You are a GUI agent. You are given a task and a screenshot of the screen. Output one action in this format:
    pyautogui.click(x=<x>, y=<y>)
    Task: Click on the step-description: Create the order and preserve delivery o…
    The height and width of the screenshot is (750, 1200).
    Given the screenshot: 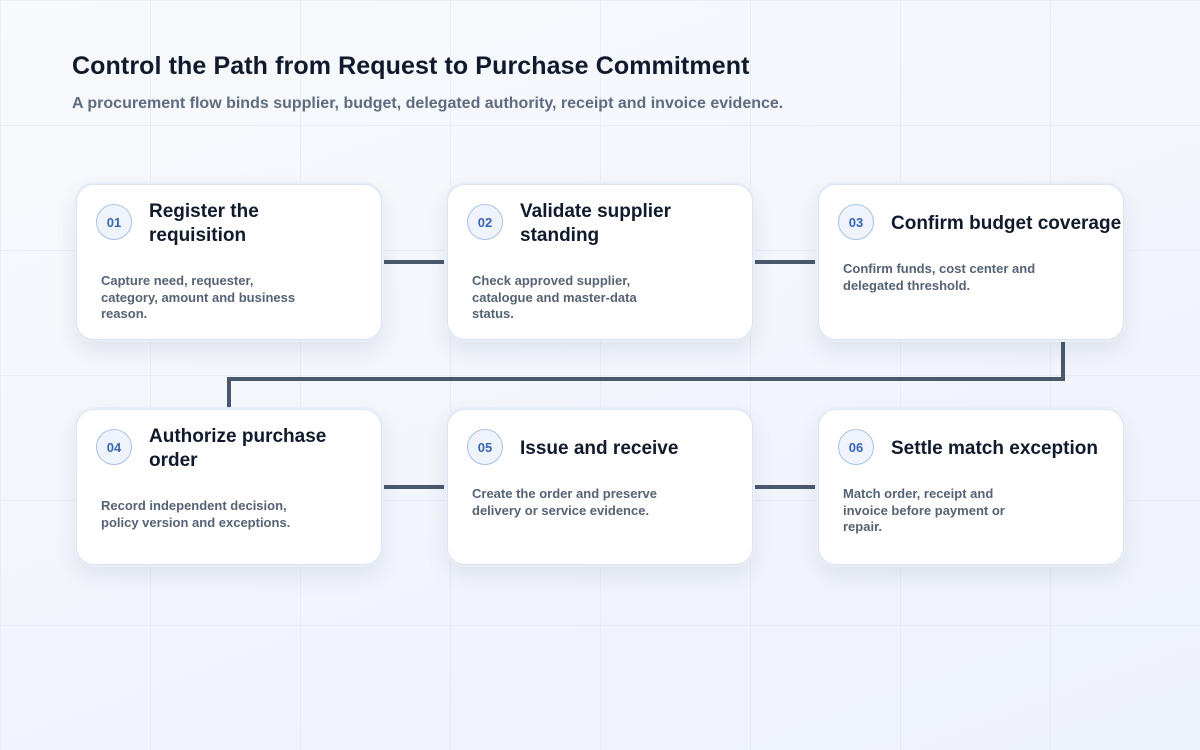 What is the action you would take?
    pyautogui.click(x=564, y=502)
    